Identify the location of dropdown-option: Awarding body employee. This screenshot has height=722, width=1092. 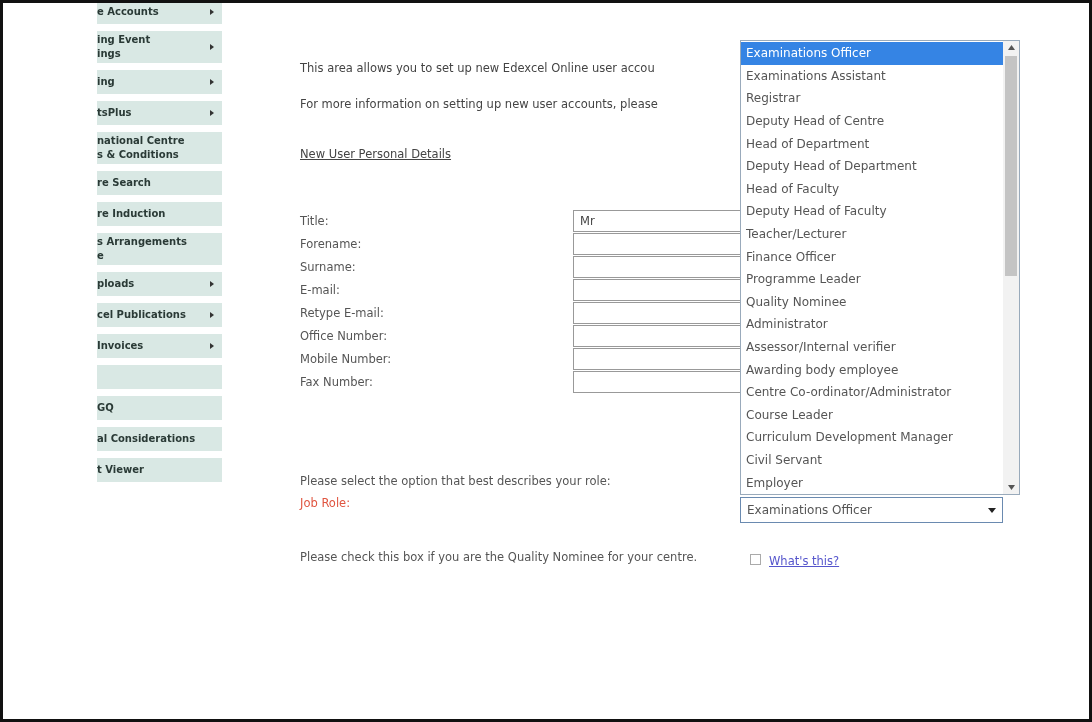
(872, 369).